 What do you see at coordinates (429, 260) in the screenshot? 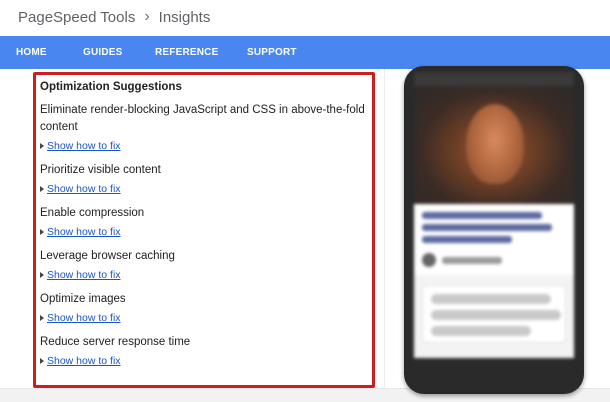
I see `avatar` at bounding box center [429, 260].